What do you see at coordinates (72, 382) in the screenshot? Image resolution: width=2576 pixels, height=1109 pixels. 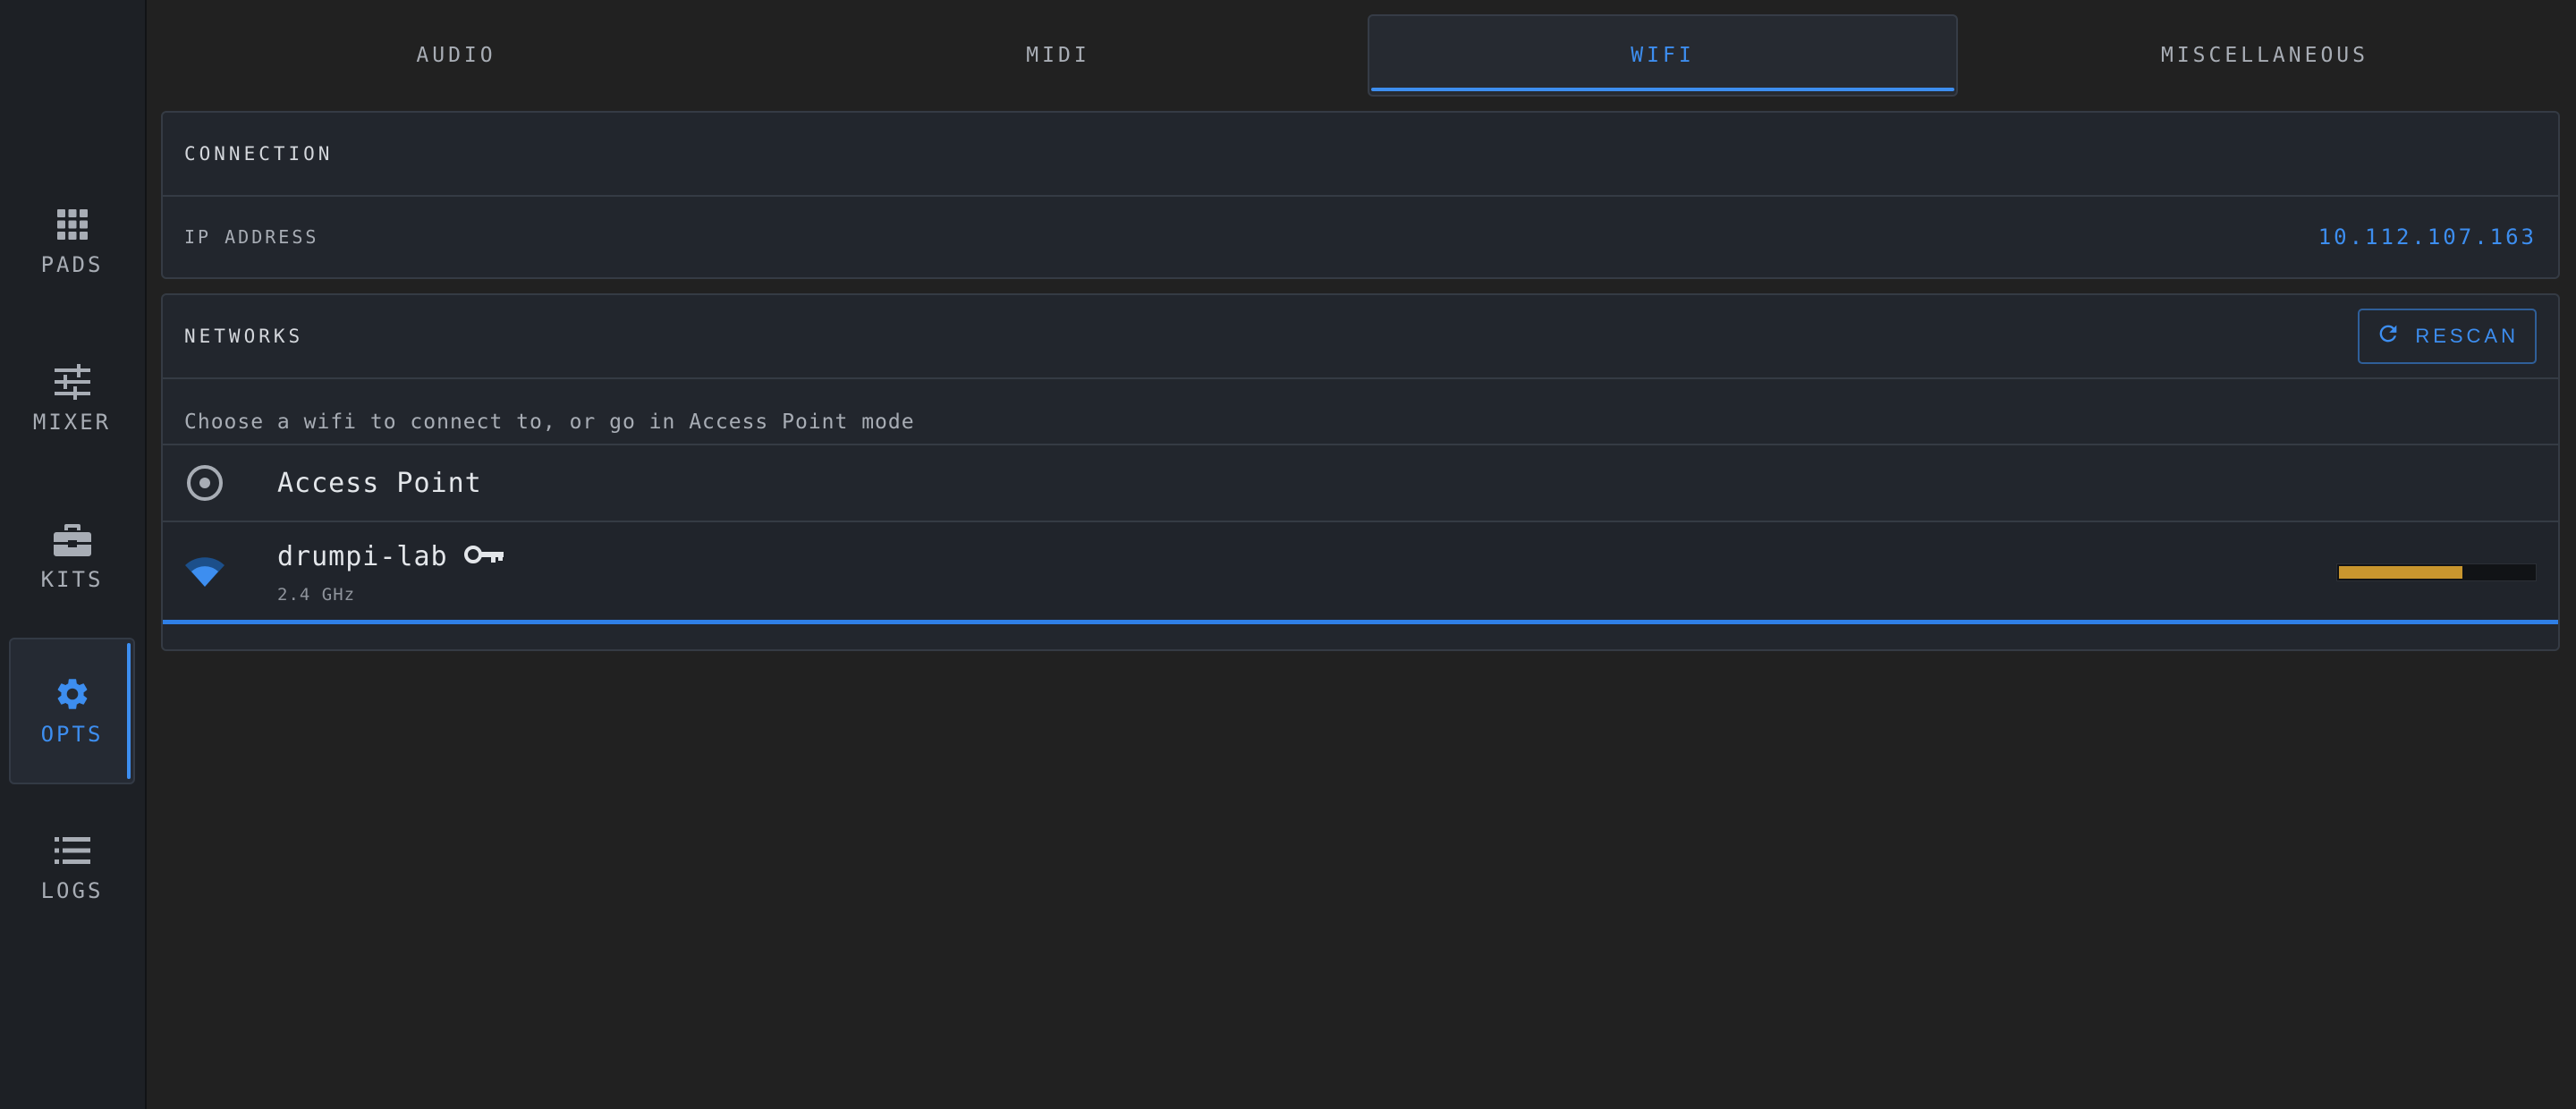 I see `sliders-icon` at bounding box center [72, 382].